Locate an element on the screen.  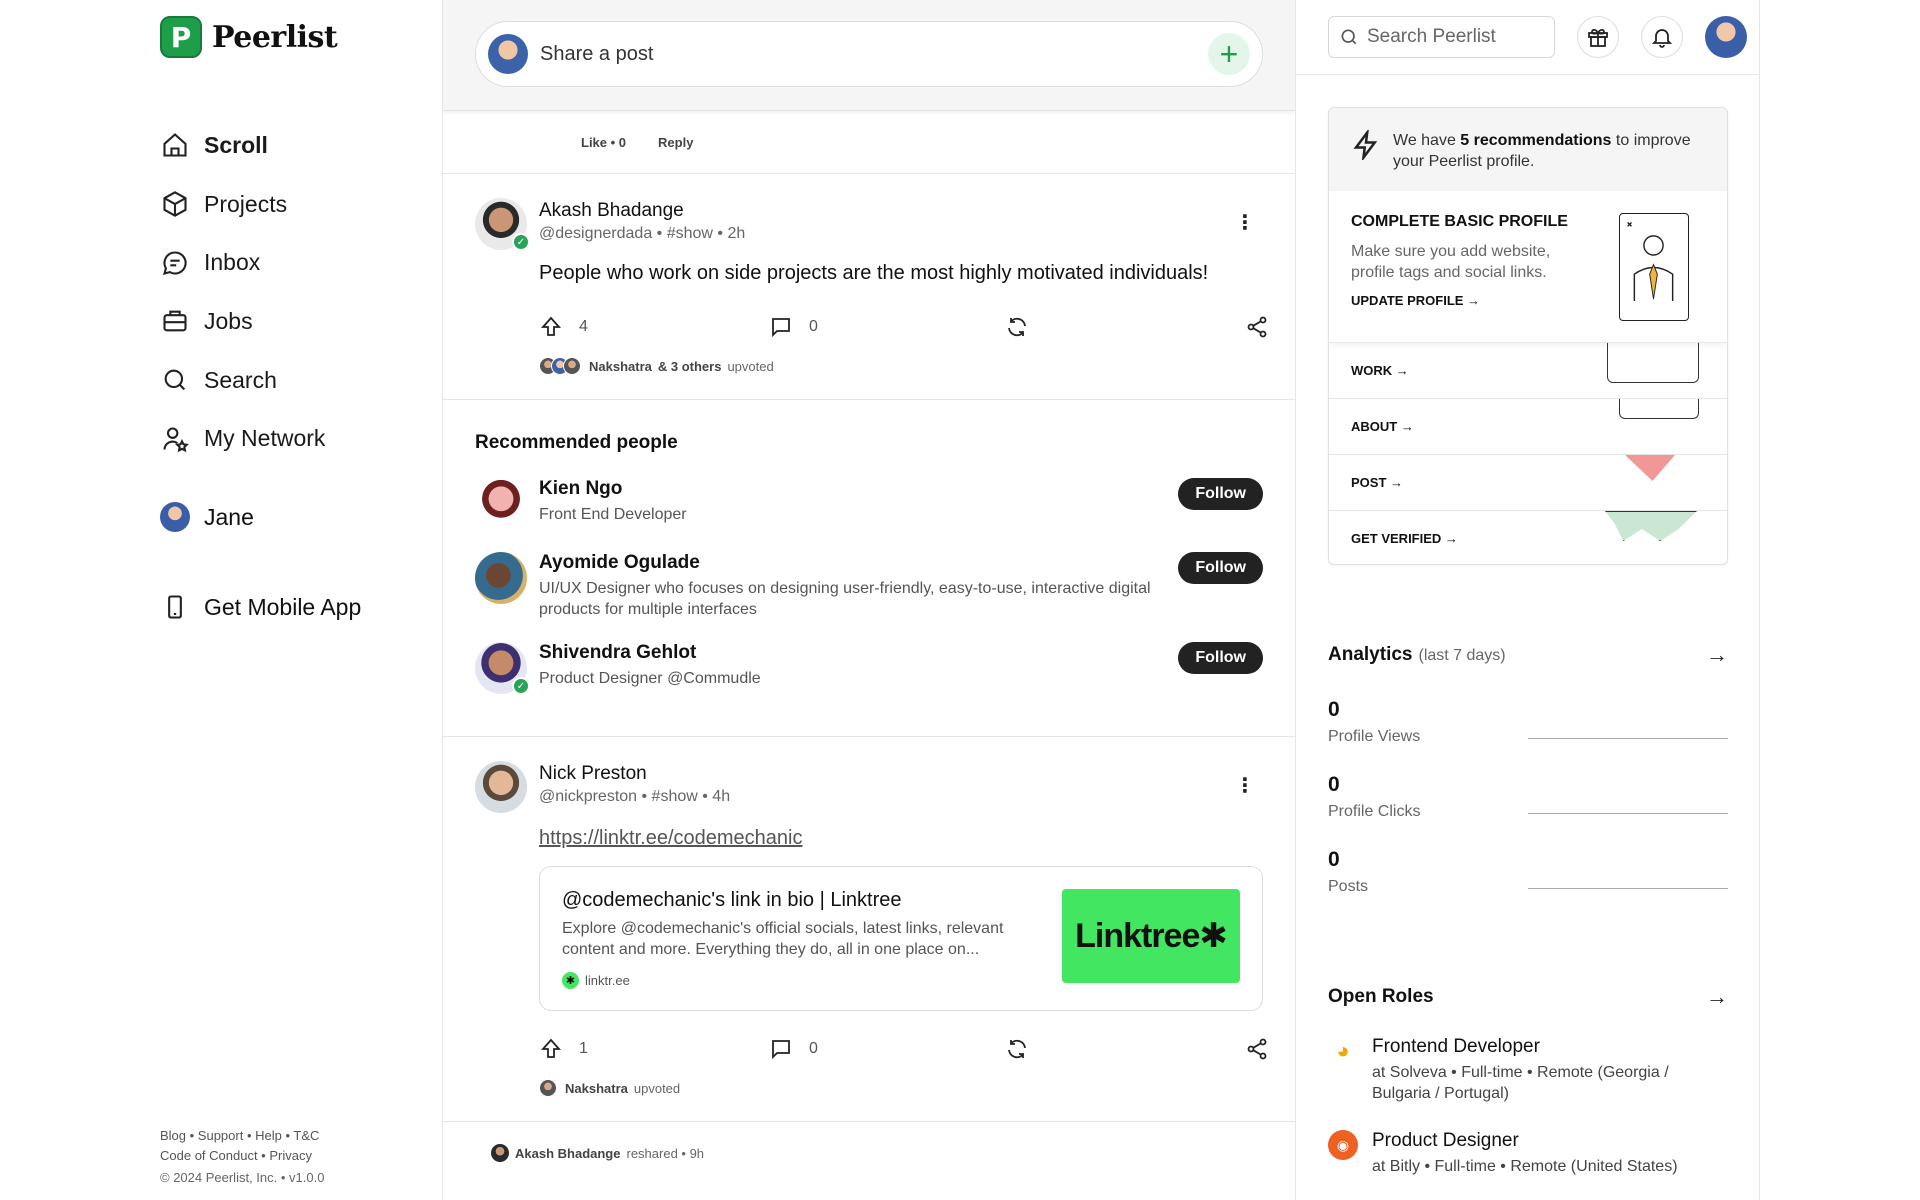
section-title: Recommended people is located at coordinates (576, 442).